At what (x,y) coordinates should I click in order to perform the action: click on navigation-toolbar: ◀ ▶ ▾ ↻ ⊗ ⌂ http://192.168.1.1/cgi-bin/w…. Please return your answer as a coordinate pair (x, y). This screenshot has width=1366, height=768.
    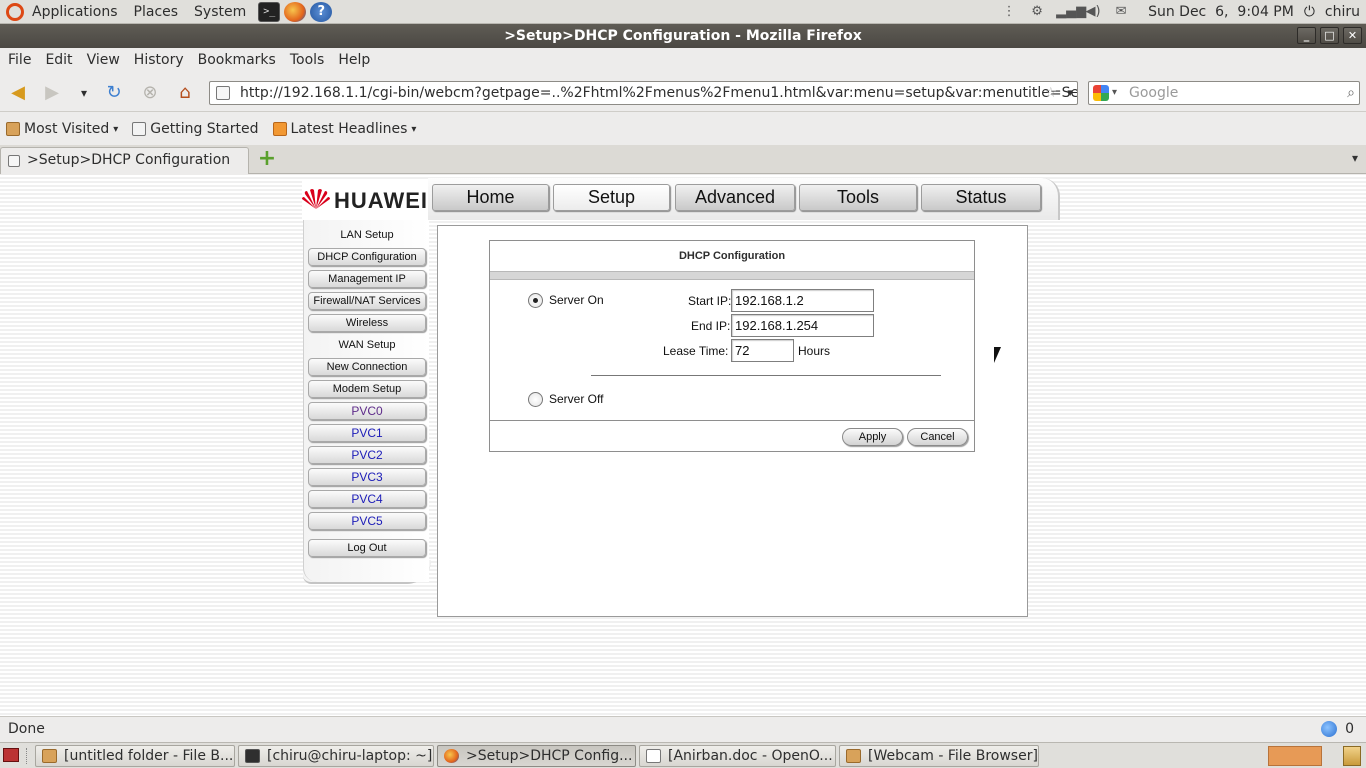
    Looking at the image, I should click on (683, 92).